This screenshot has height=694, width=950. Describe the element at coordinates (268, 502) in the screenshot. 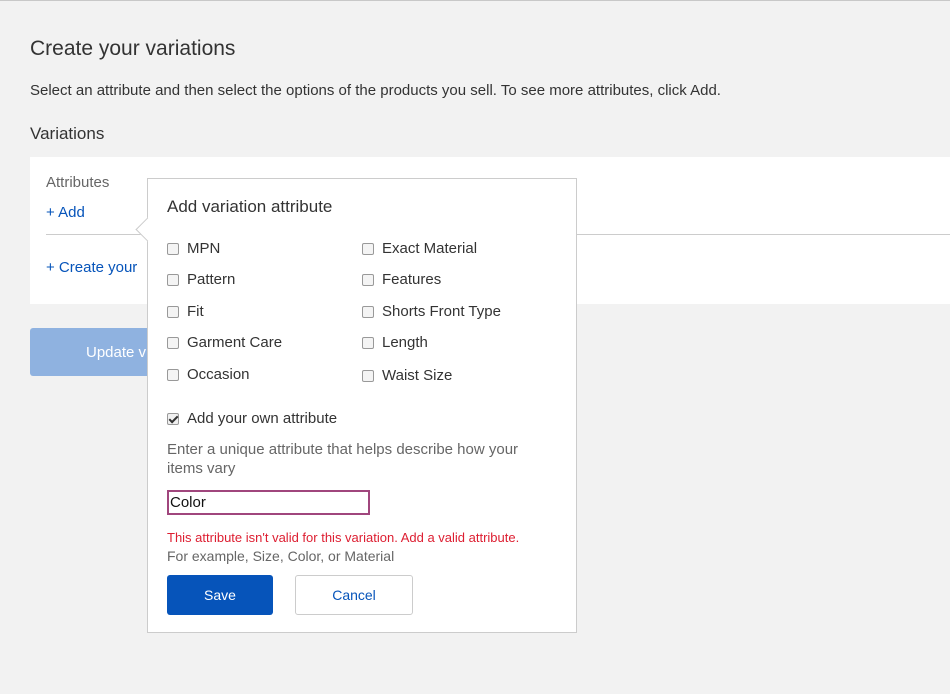

I see `custom-attribute-input` at that location.